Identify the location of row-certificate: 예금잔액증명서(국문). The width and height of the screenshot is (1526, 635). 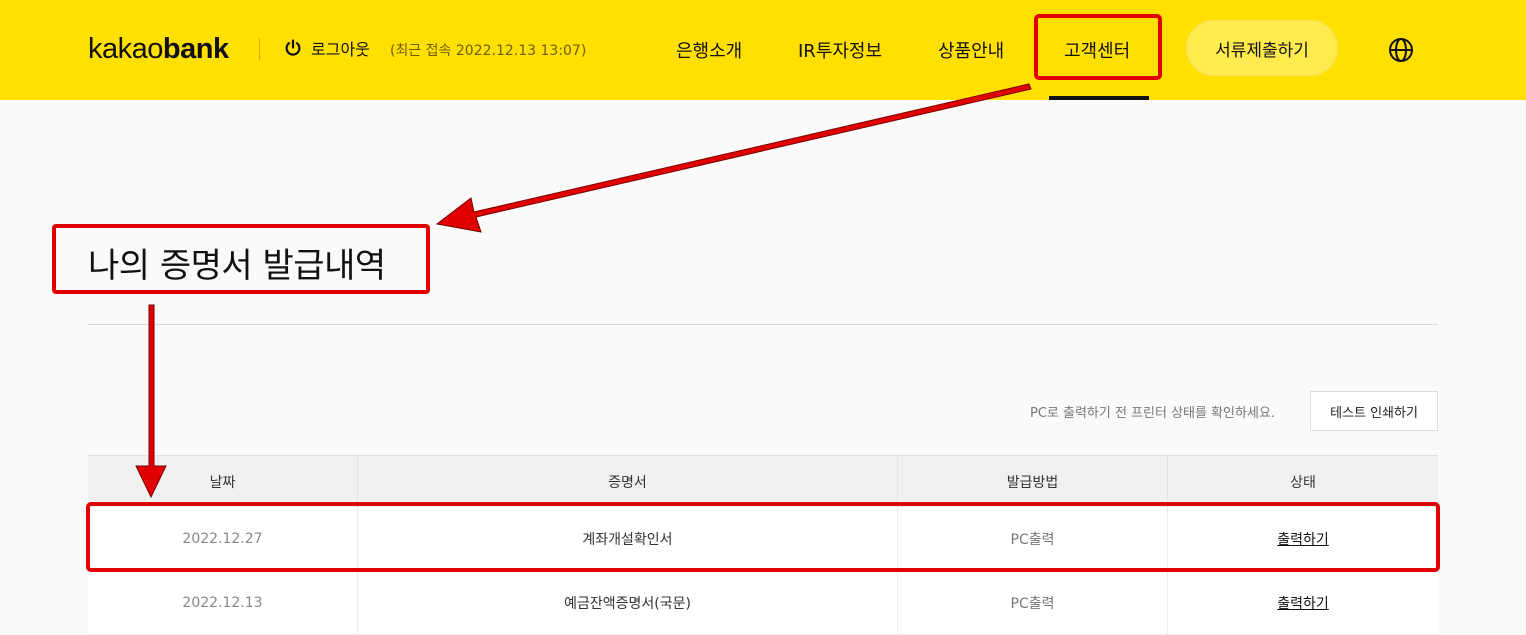
(628, 602).